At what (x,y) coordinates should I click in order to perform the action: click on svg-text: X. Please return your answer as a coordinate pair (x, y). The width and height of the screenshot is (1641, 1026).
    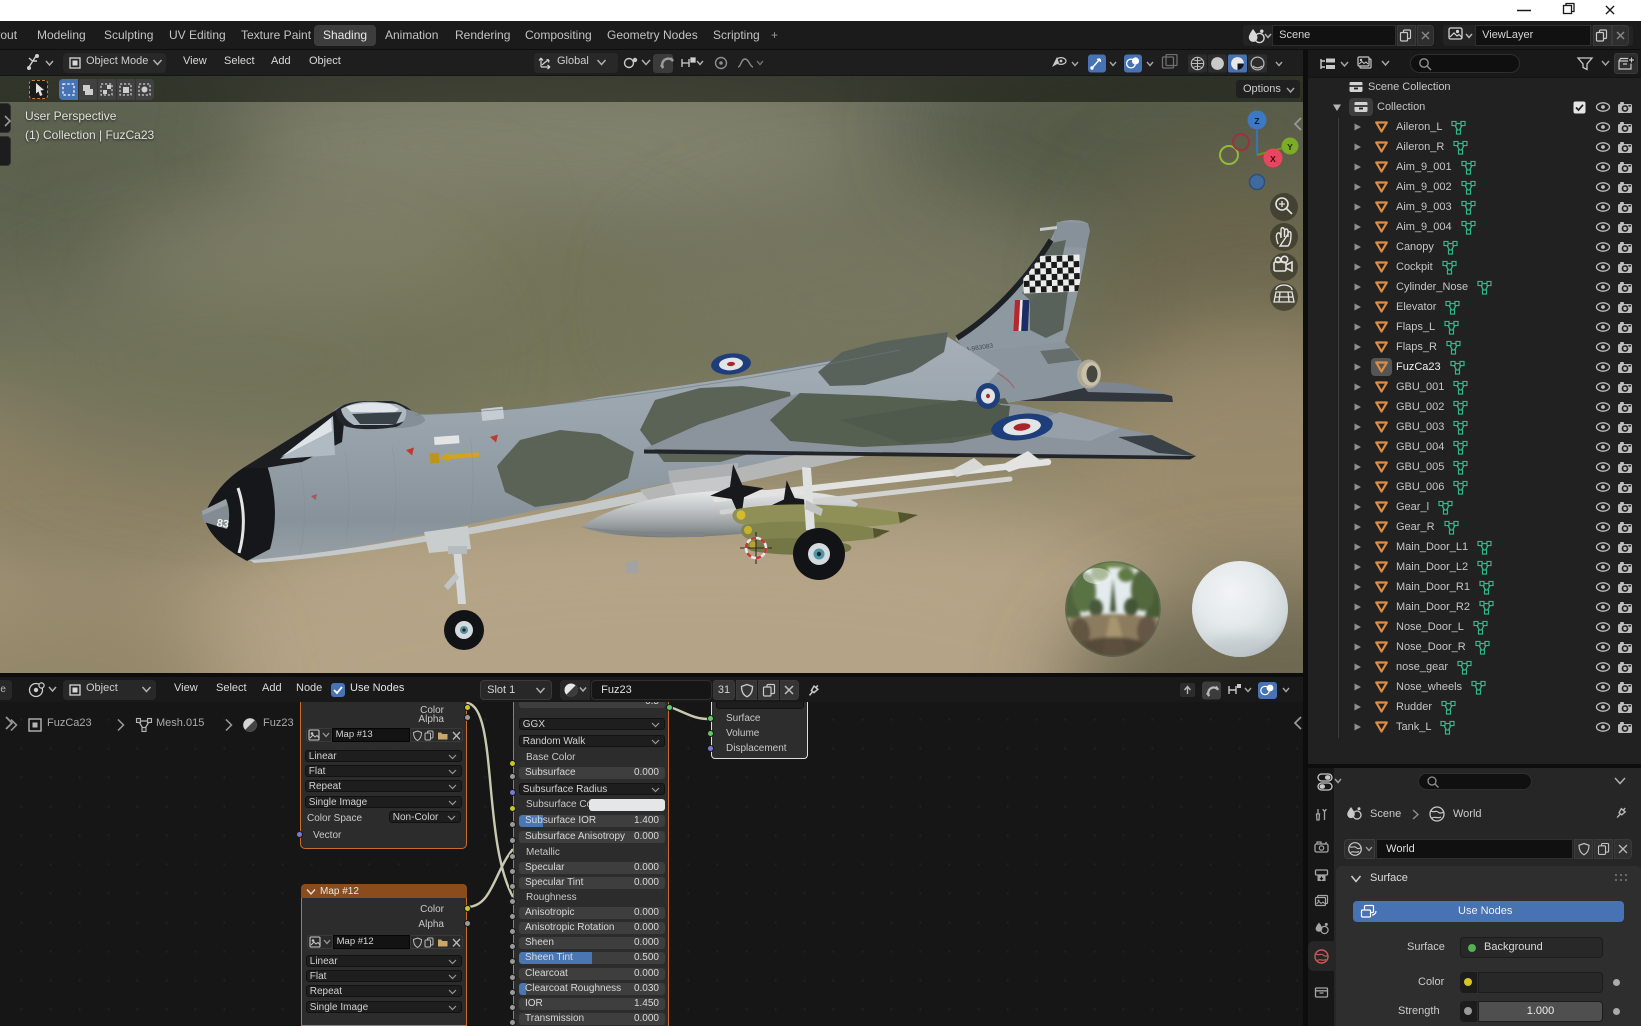
    Looking at the image, I should click on (1273, 159).